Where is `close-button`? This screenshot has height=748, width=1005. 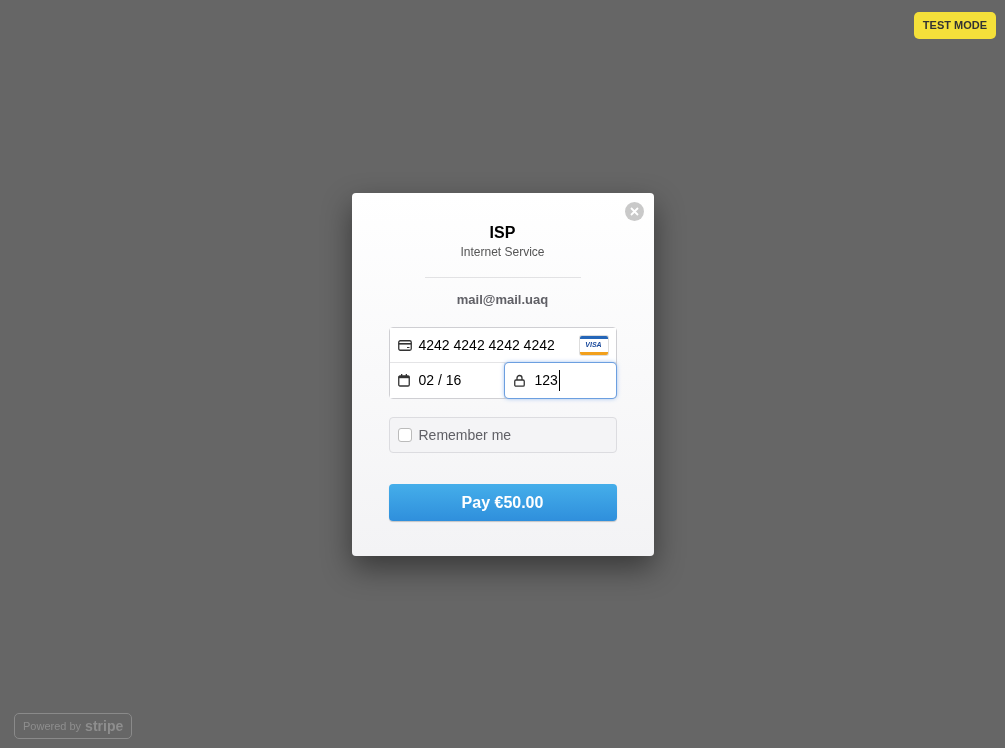
close-button is located at coordinates (634, 211).